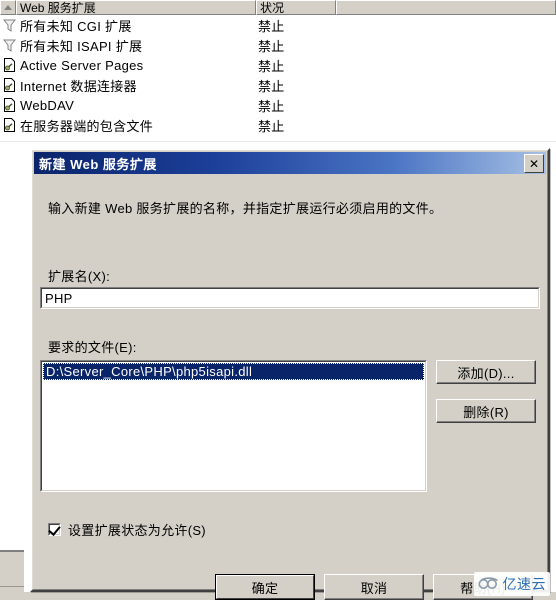  Describe the element at coordinates (98, 164) in the screenshot. I see `dialog-title: 新建 Web 服务扩展` at that location.